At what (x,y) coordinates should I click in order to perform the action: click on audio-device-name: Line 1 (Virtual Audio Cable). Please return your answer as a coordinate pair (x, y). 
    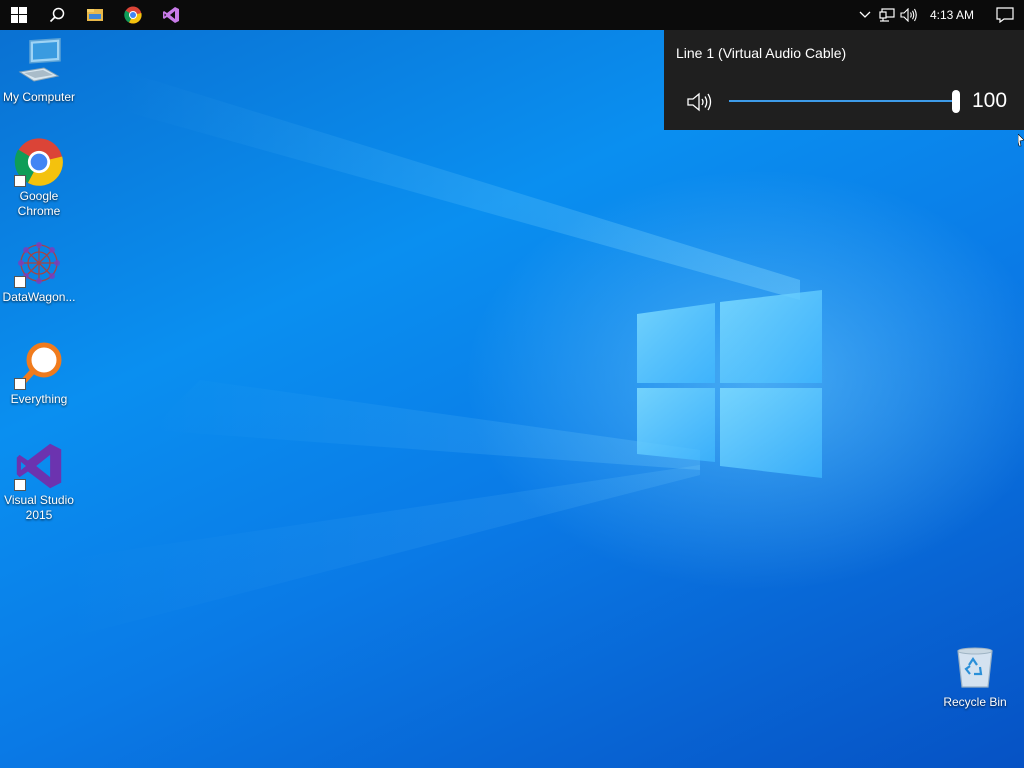
    Looking at the image, I should click on (761, 53).